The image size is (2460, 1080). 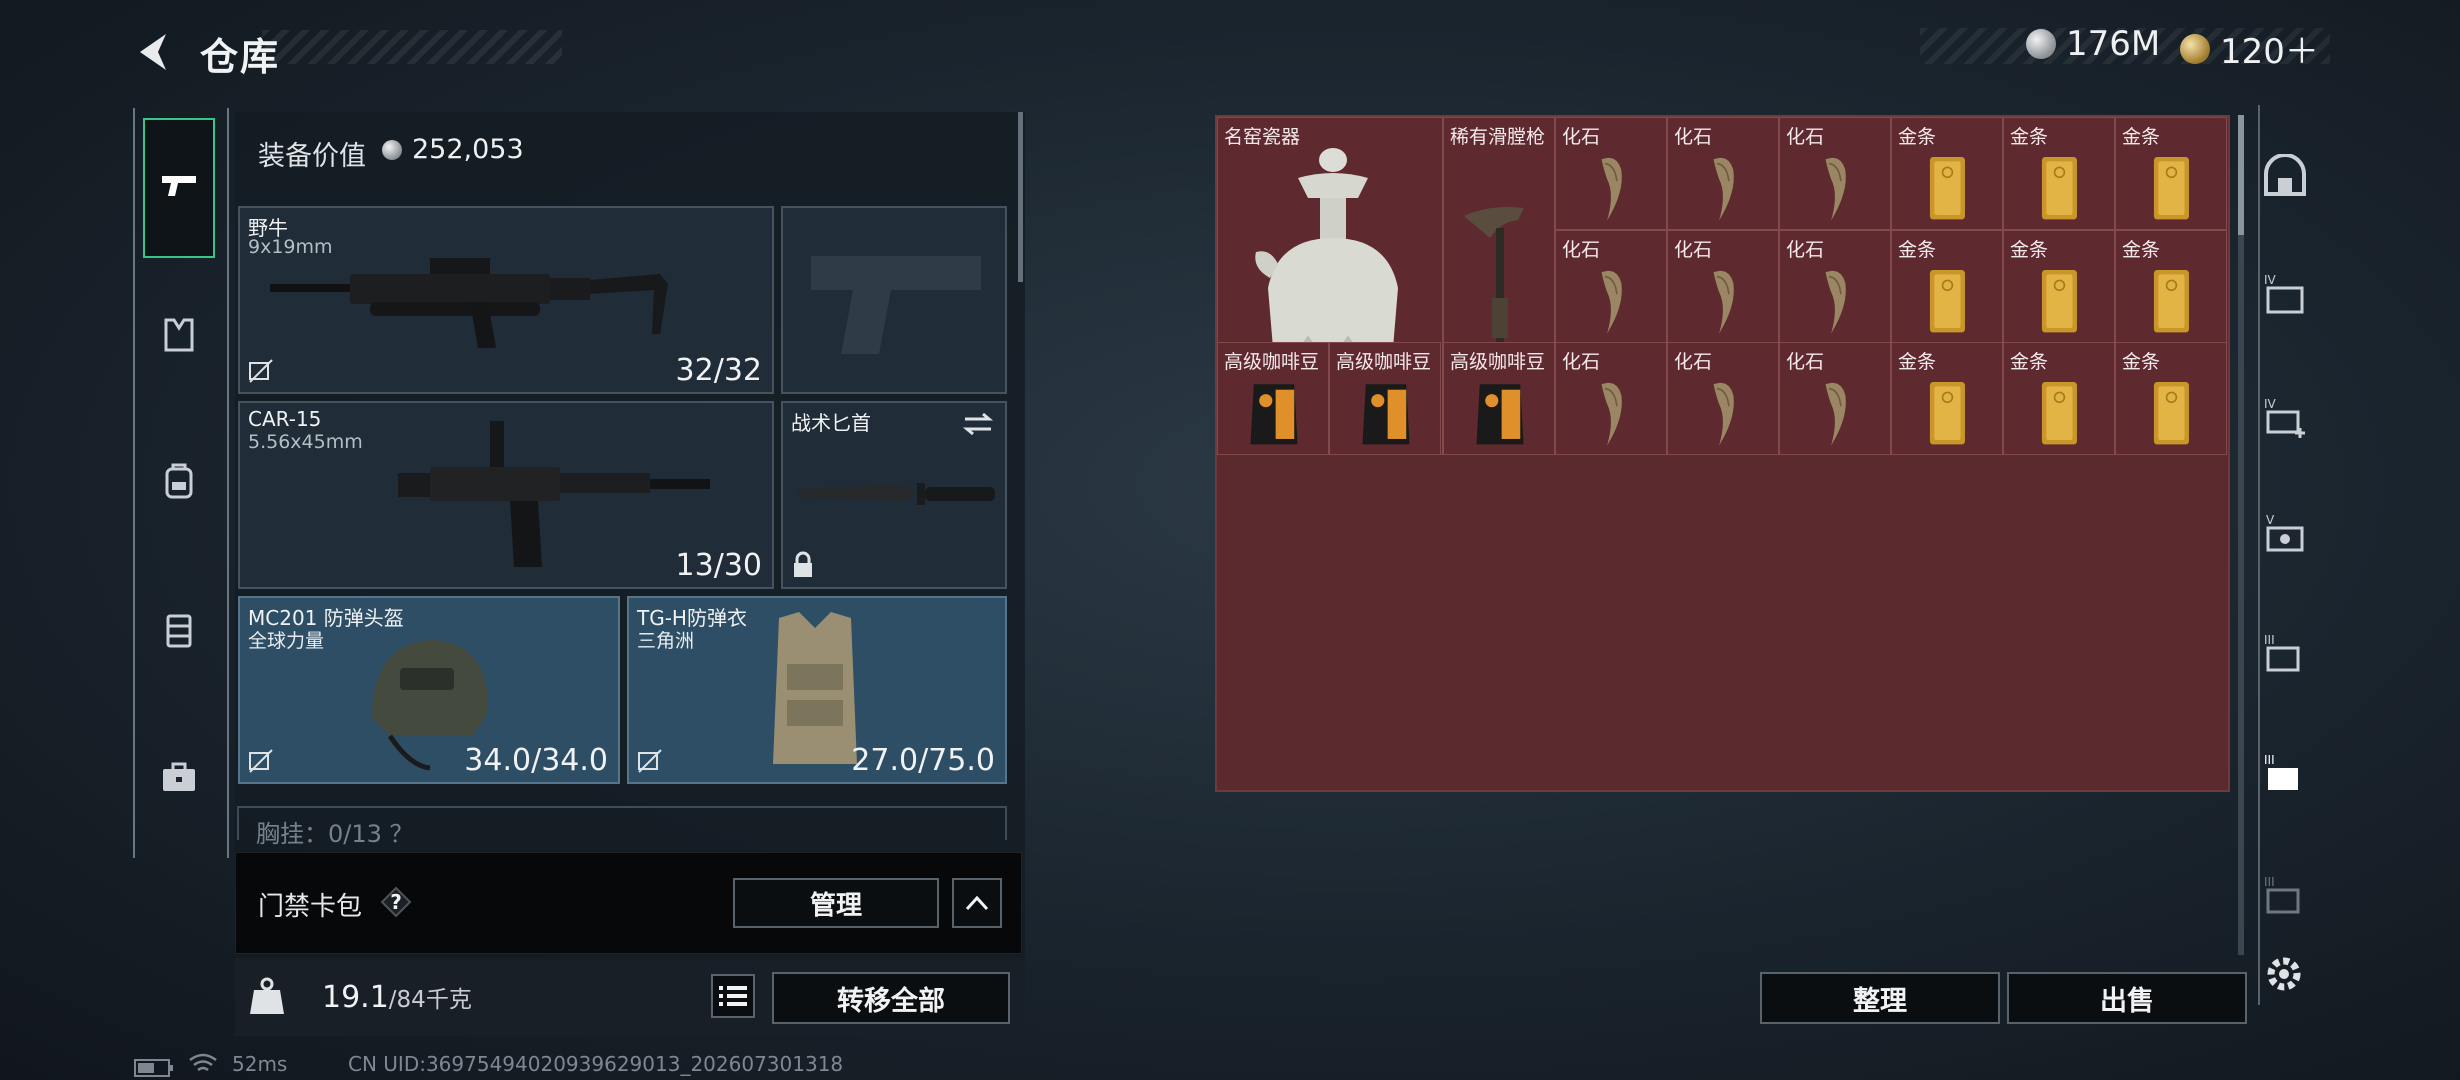 I want to click on expand-button, so click(x=977, y=903).